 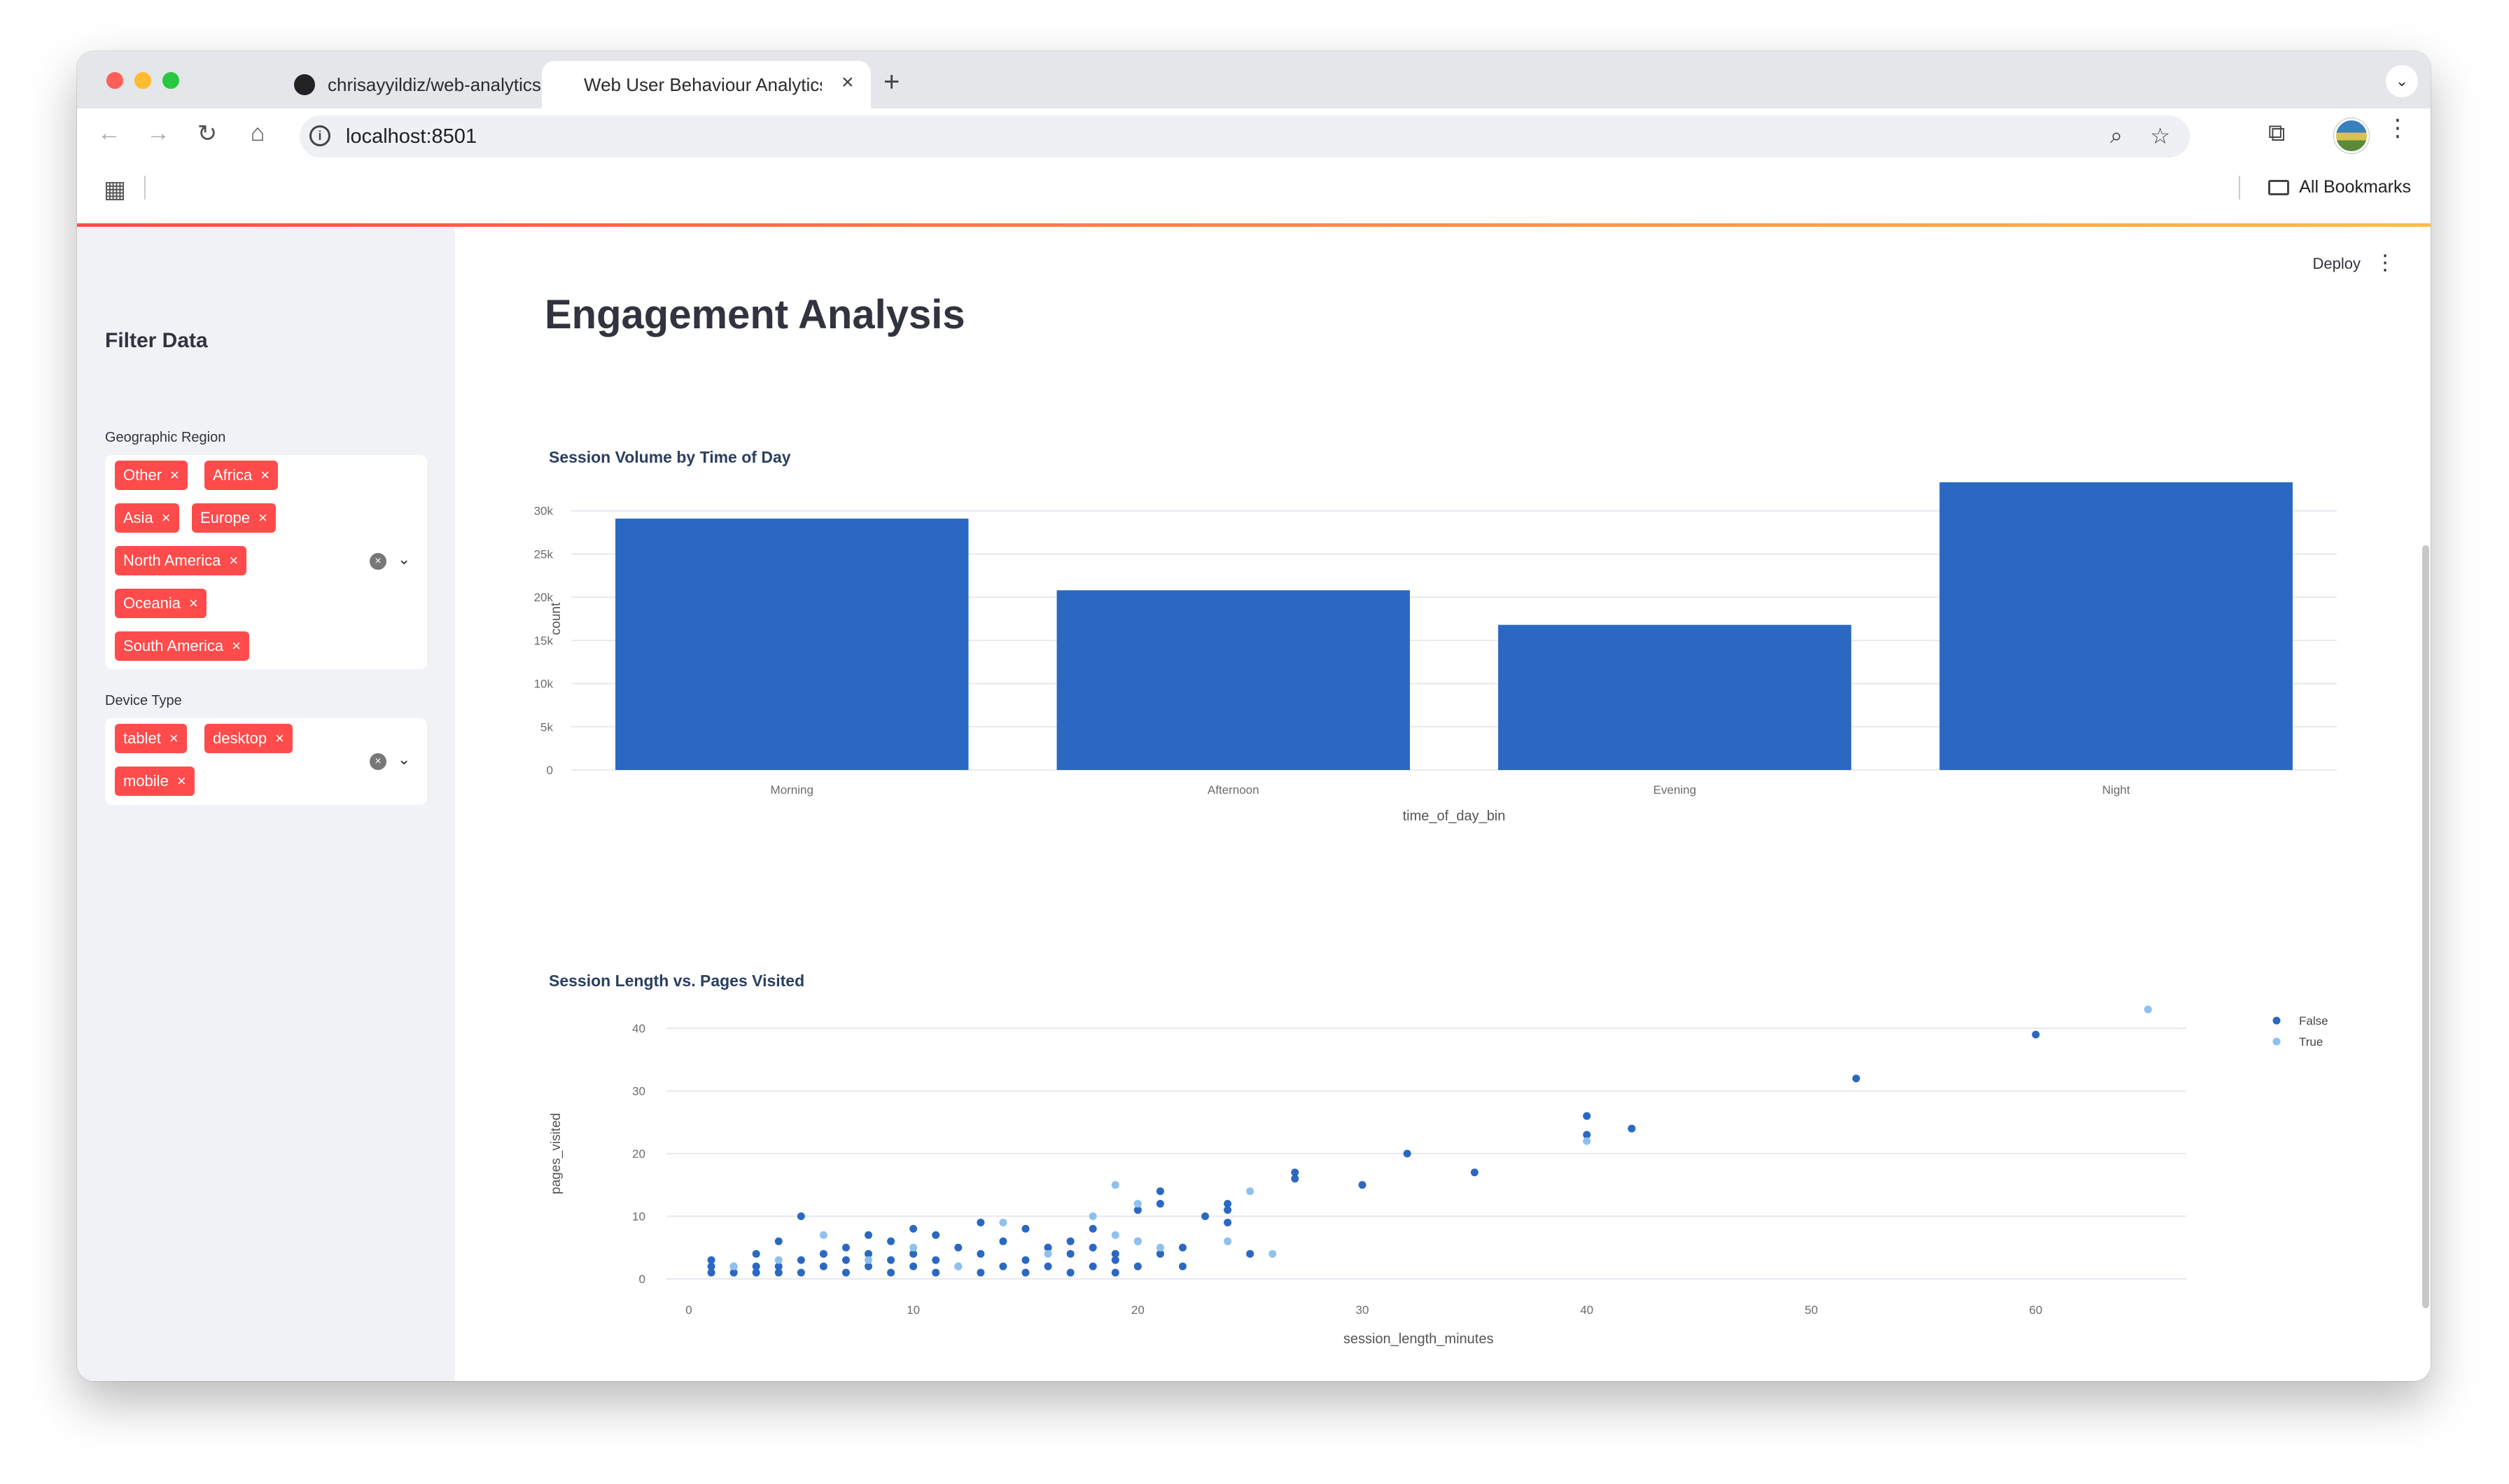 What do you see at coordinates (2398, 128) in the screenshot?
I see `menu-kebab-icon: ⋮` at bounding box center [2398, 128].